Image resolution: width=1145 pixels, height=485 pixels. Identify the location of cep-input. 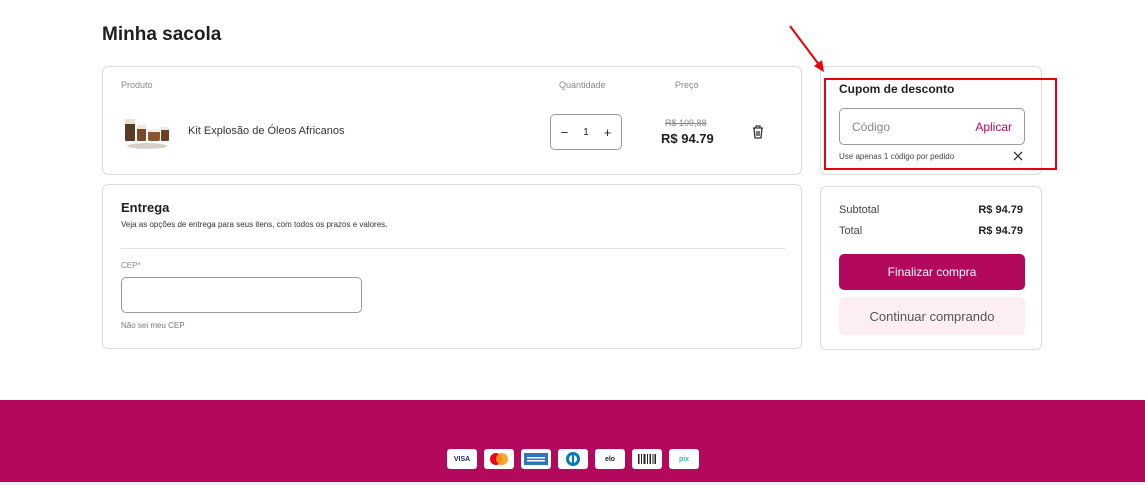
(241, 295).